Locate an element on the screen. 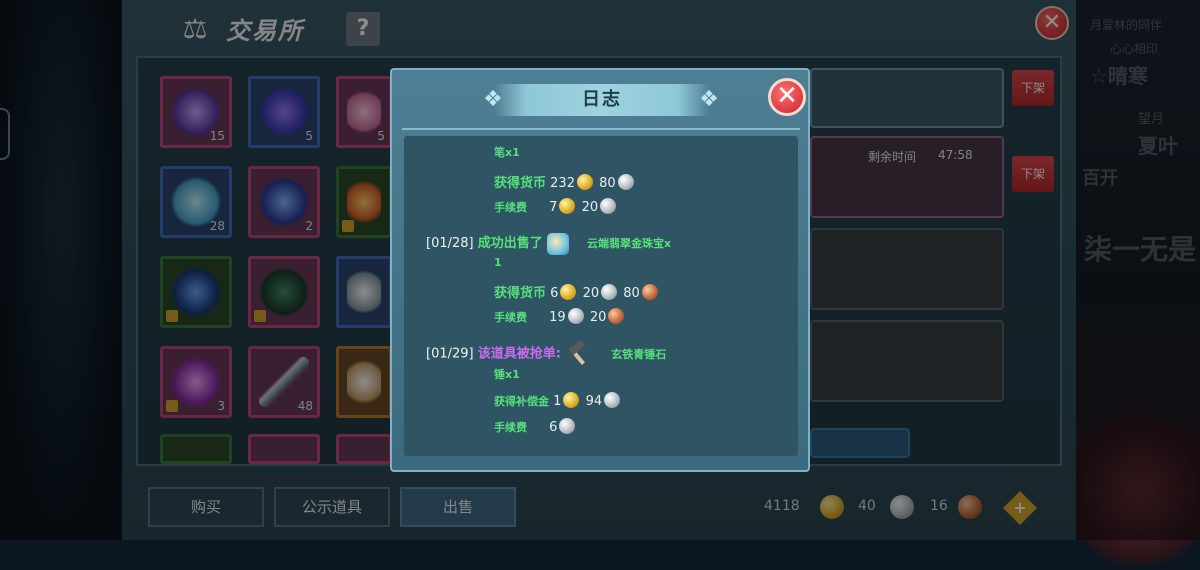  log-action: 成功出售了 is located at coordinates (510, 243).